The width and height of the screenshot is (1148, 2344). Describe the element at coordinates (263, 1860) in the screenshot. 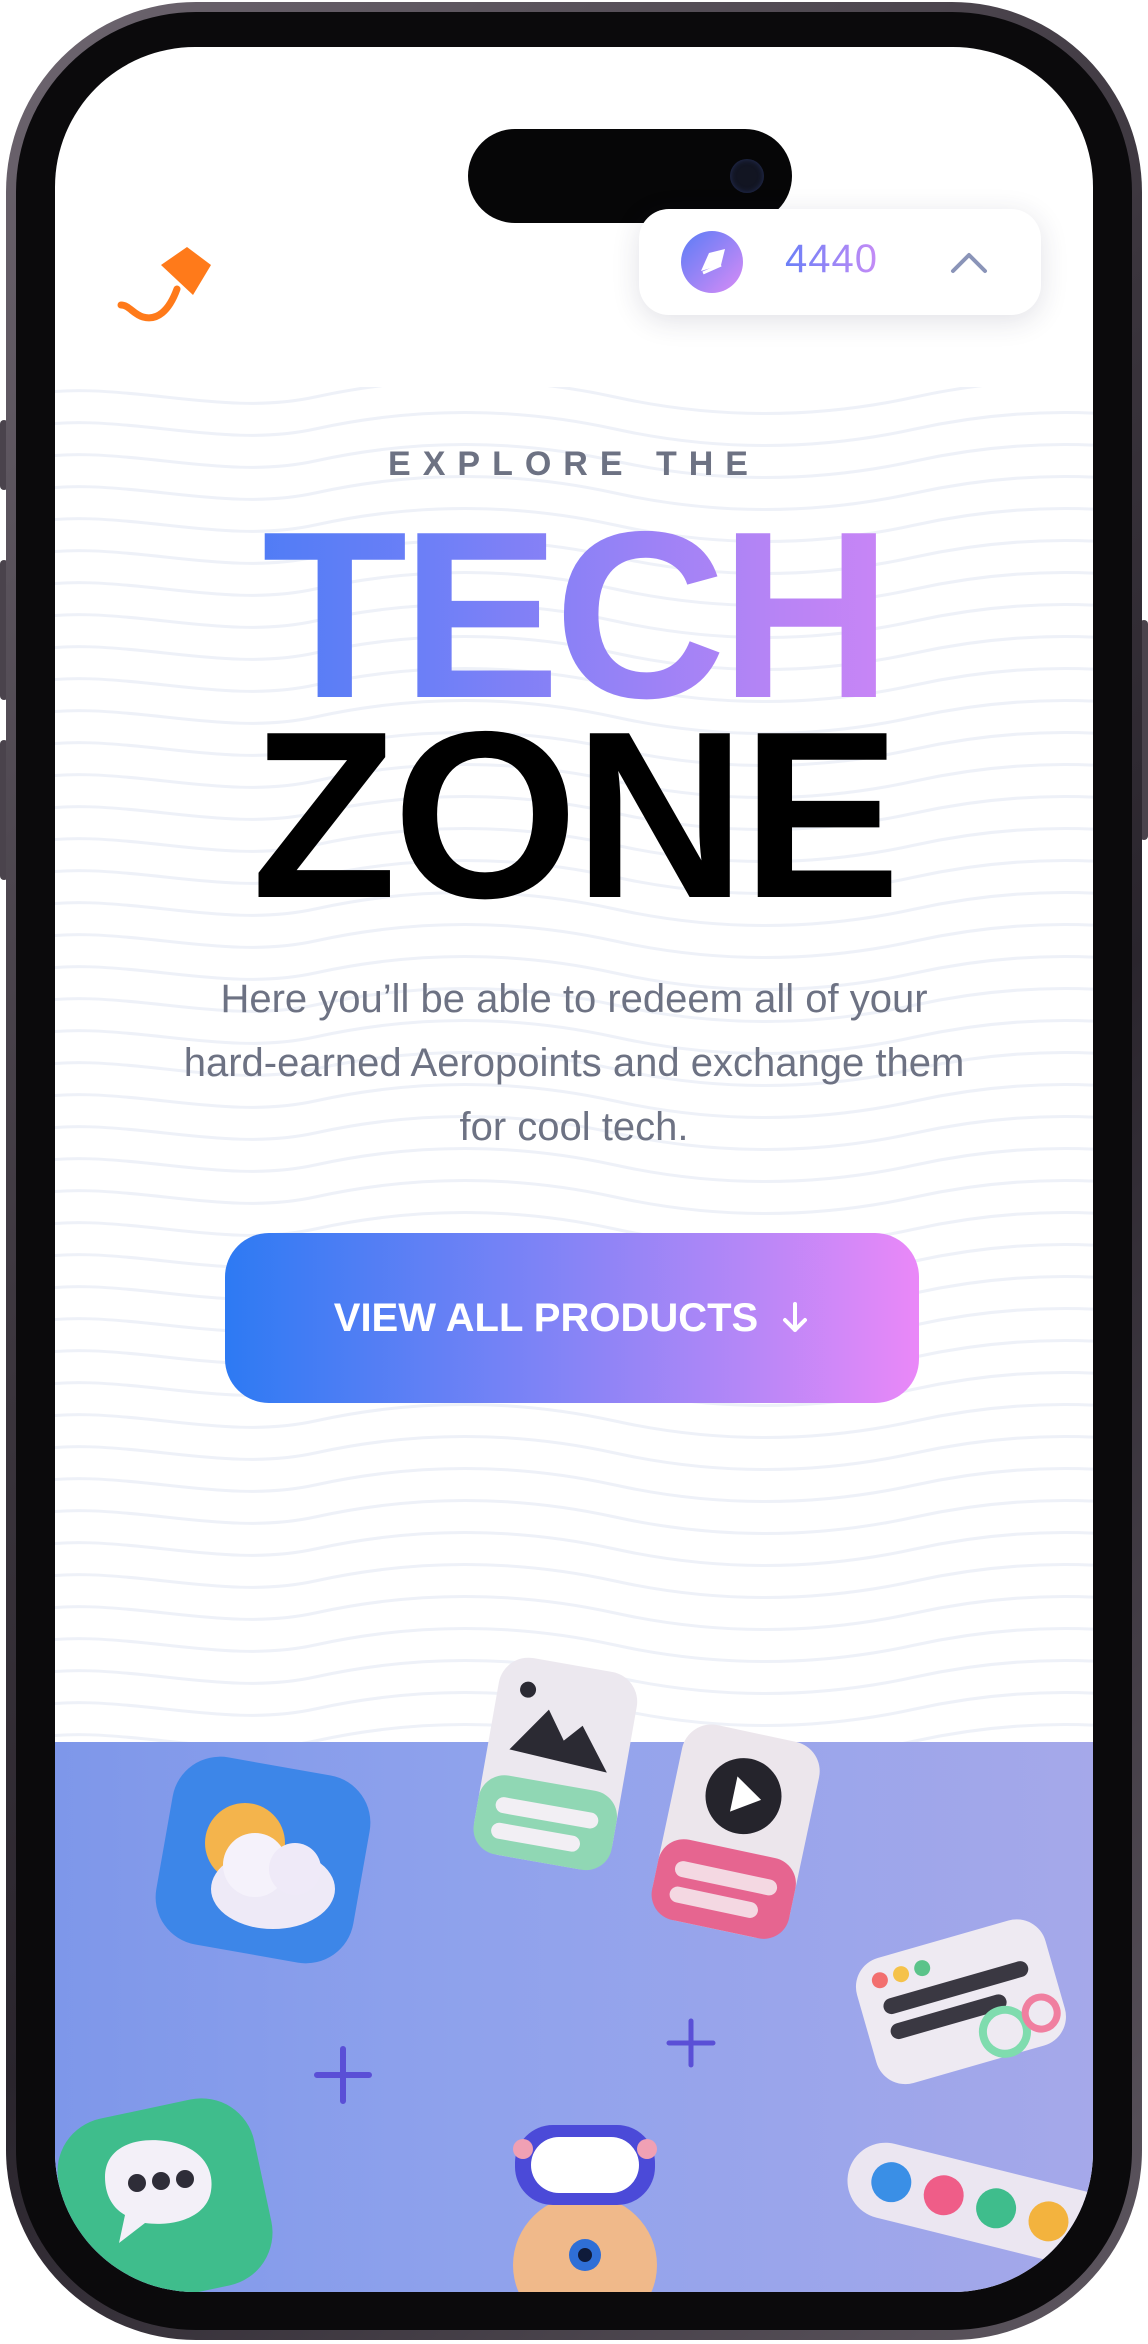

I see `weather-app-icon` at that location.